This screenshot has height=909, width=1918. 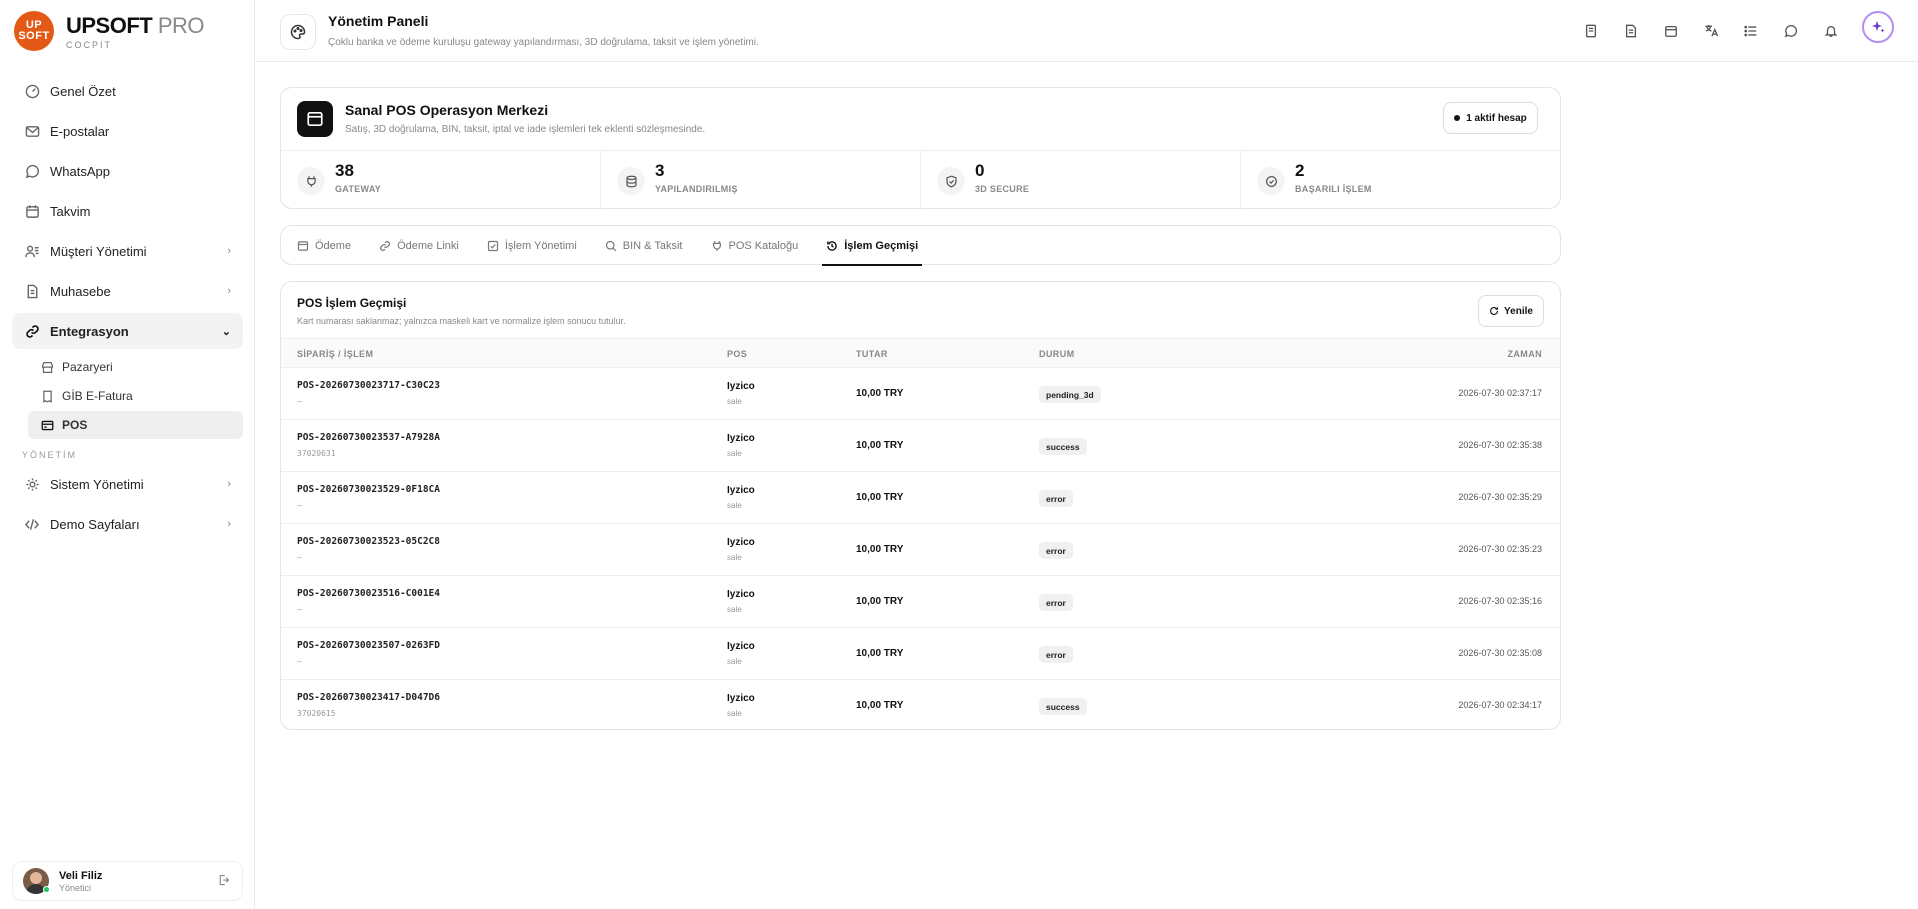 What do you see at coordinates (75, 425) in the screenshot?
I see `sidebar-subitem-label: POS` at bounding box center [75, 425].